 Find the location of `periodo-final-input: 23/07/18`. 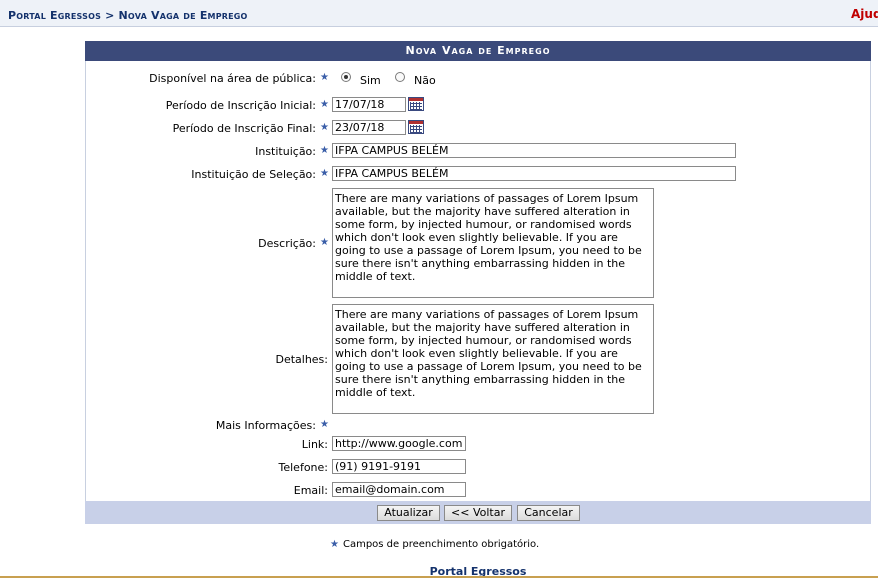

periodo-final-input: 23/07/18 is located at coordinates (369, 127).